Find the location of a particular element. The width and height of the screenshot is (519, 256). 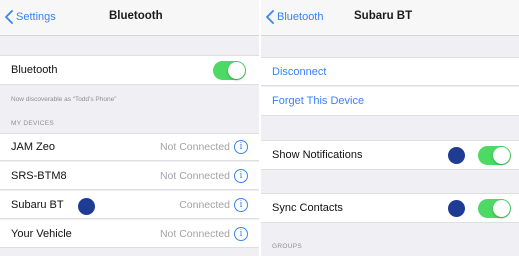

discoverable-note: Now discoverable as “Todd’s Phone” is located at coordinates (64, 99).